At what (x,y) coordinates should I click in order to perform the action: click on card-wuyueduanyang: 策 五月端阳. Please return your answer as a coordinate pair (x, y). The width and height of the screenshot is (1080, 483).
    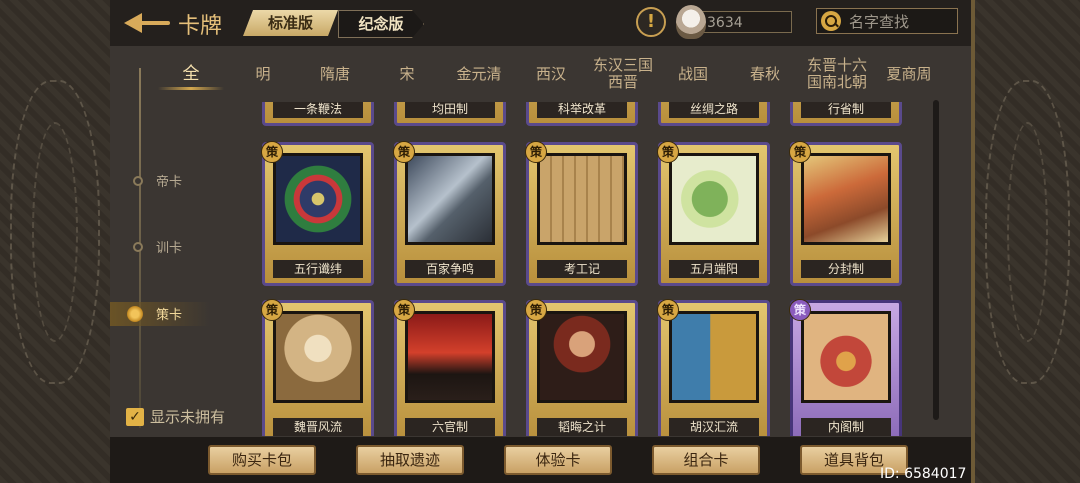
    Looking at the image, I should click on (713, 213).